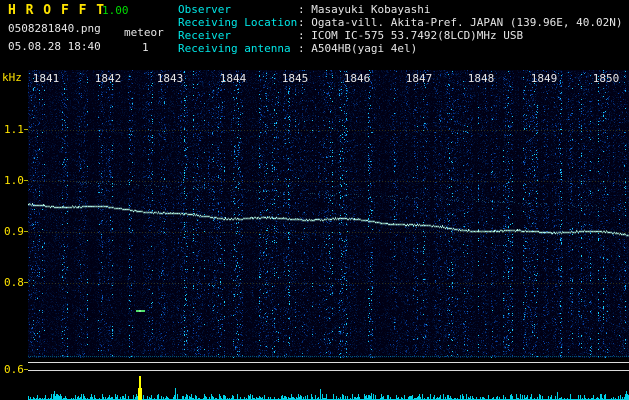  Describe the element at coordinates (295, 78) in the screenshot. I see `x-time-label: 1845` at that location.